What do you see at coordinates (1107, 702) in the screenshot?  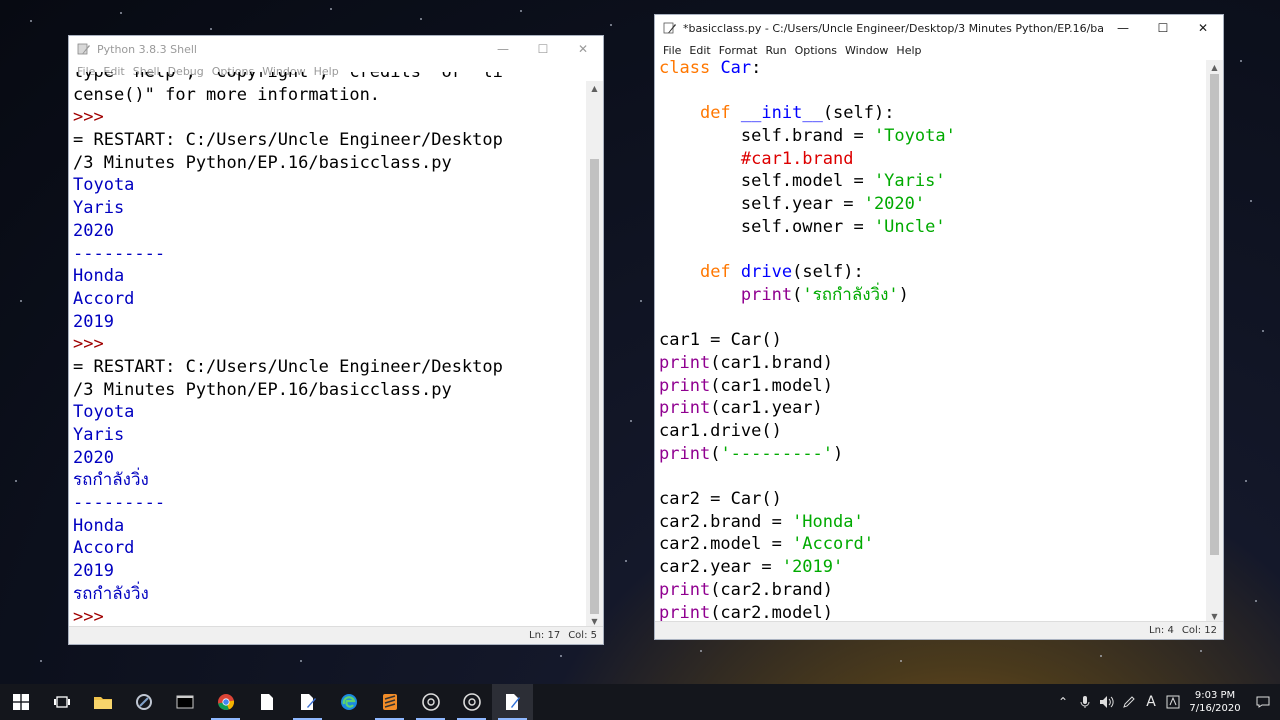 I see `volume-icon` at bounding box center [1107, 702].